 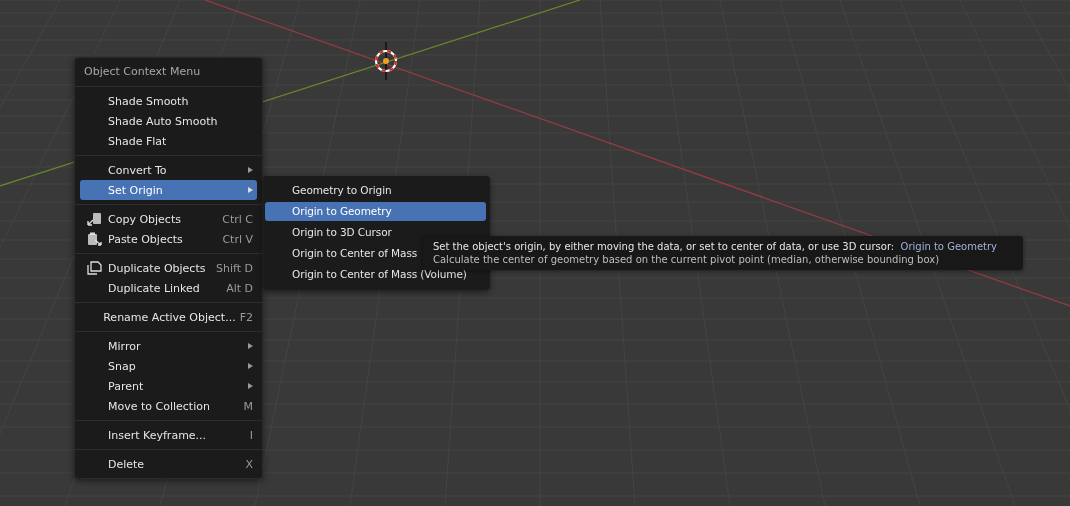 What do you see at coordinates (168, 406) in the screenshot?
I see `menu-item: Move to Collection M` at bounding box center [168, 406].